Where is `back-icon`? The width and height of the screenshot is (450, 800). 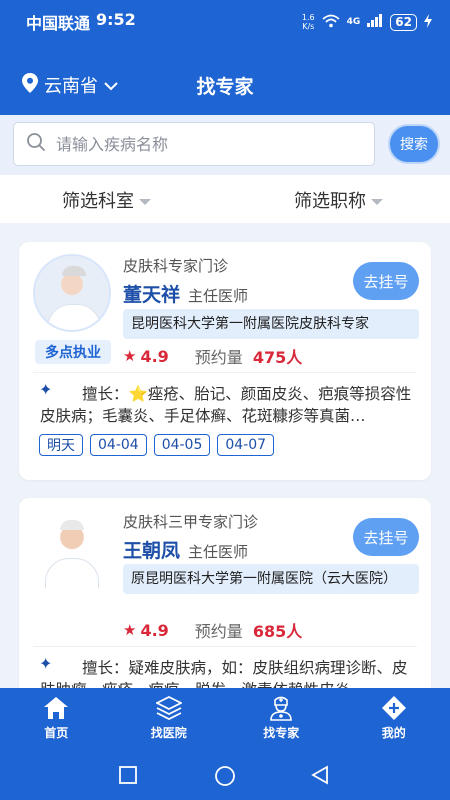 back-icon is located at coordinates (320, 777).